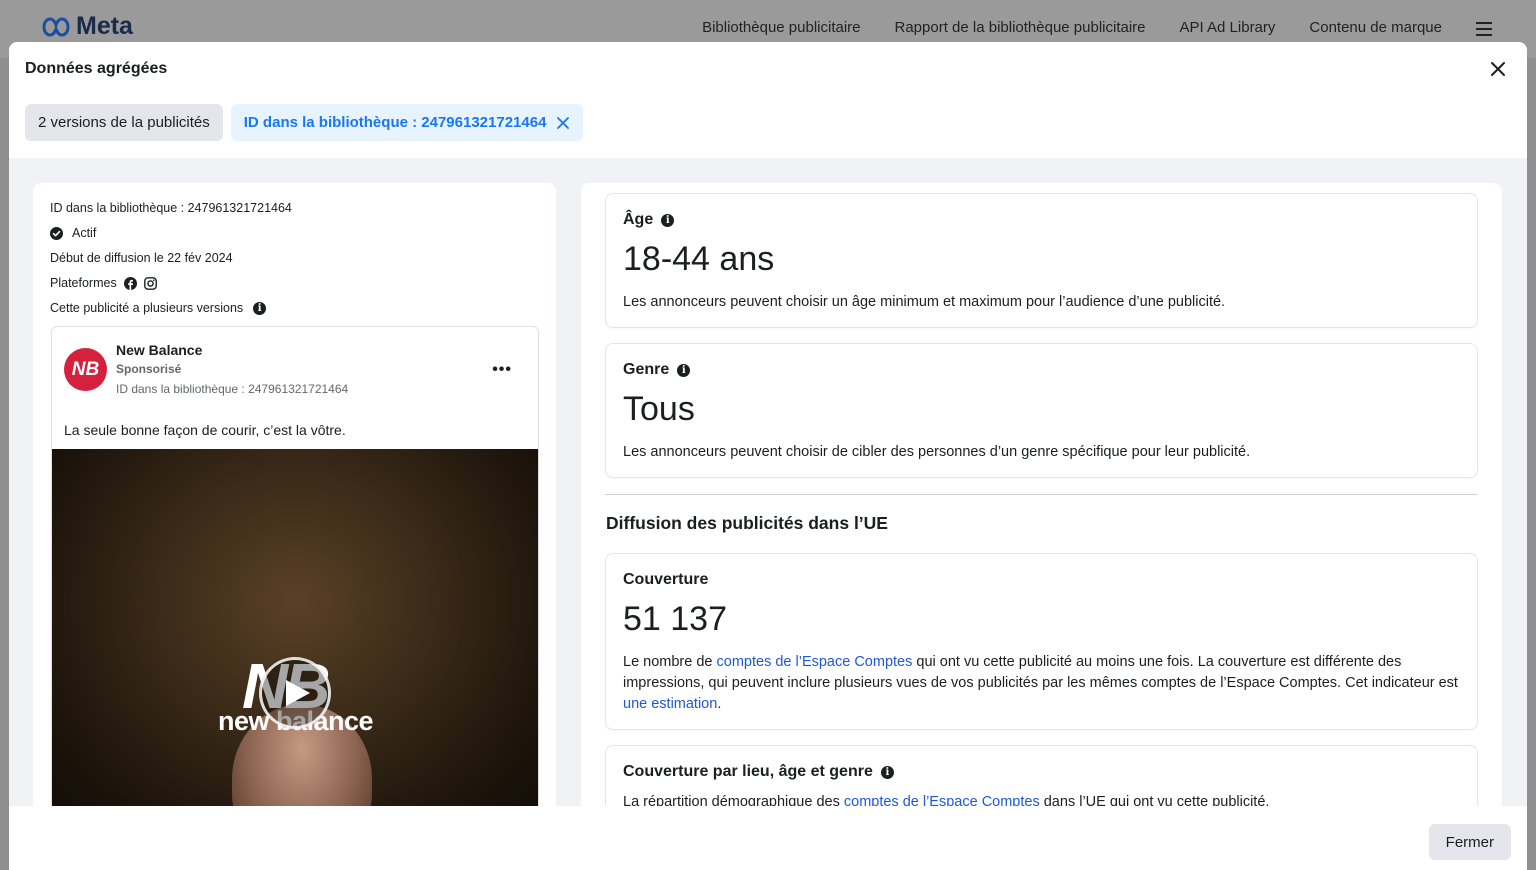 This screenshot has width=1536, height=870. What do you see at coordinates (56, 233) in the screenshot?
I see `check-circle-icon` at bounding box center [56, 233].